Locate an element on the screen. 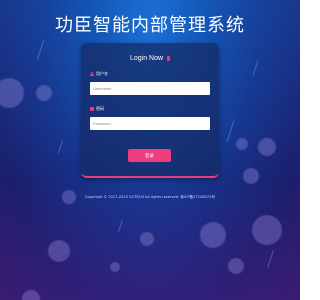 The width and height of the screenshot is (320, 300). user-icon is located at coordinates (92, 74).